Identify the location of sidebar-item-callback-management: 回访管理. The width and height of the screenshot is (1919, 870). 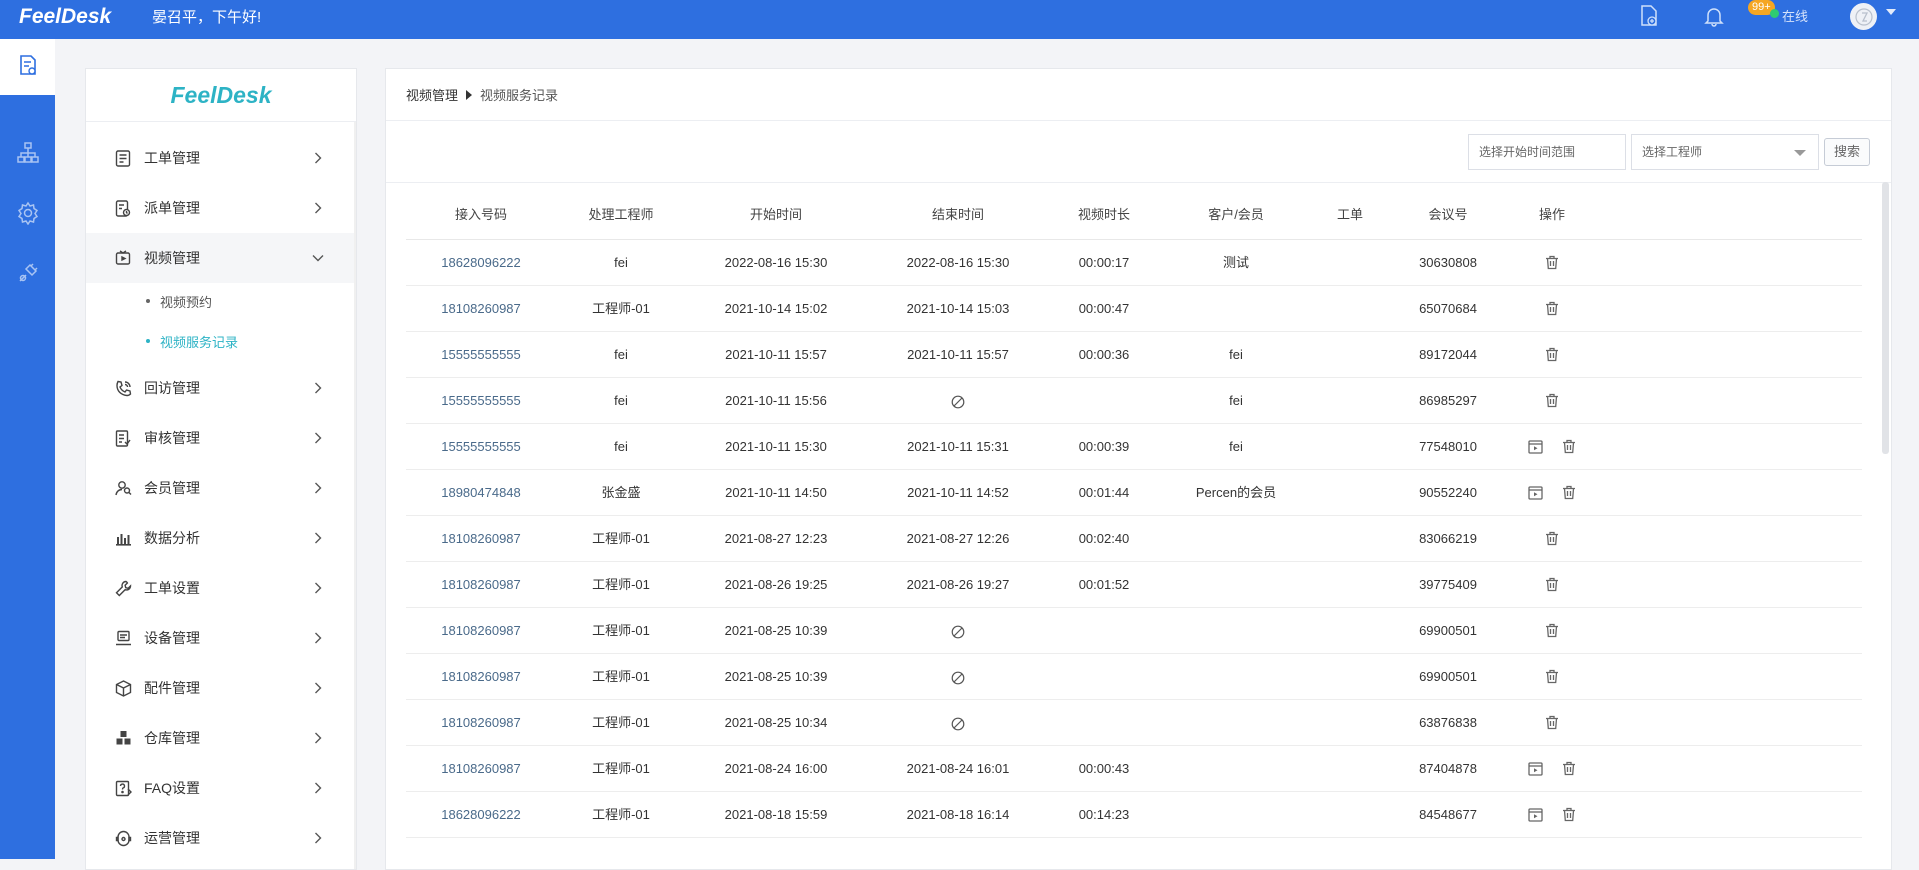
(221, 388).